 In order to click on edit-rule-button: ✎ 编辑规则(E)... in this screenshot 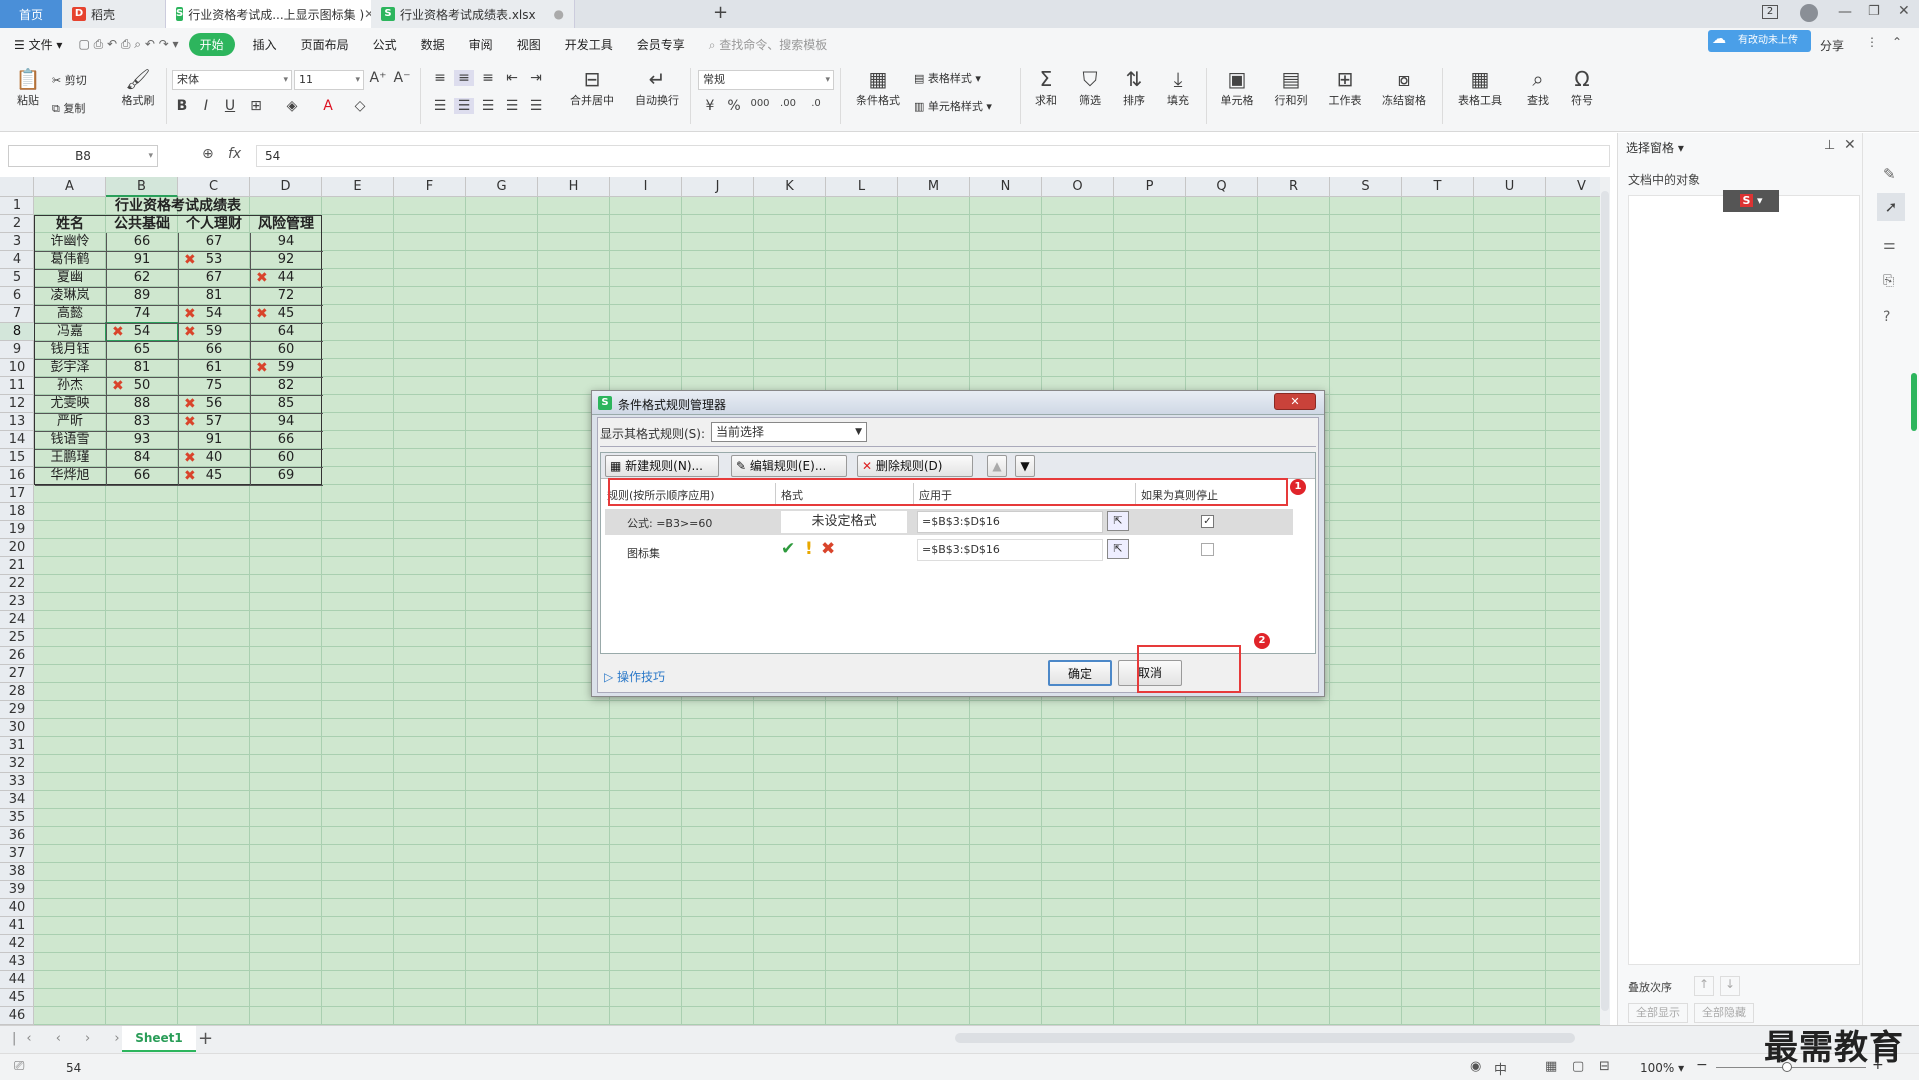, I will do `click(789, 466)`.